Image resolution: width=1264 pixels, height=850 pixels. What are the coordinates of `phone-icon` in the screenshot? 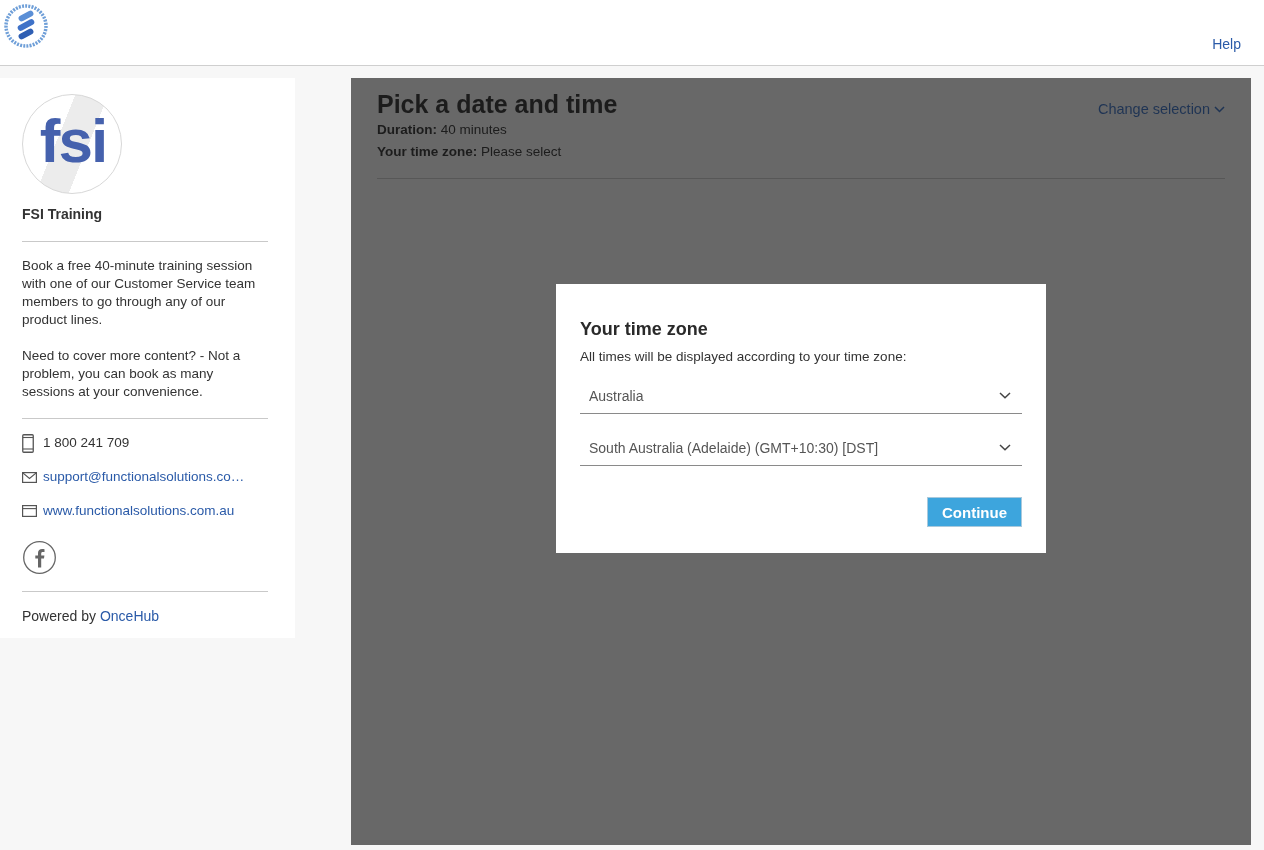 It's located at (28, 443).